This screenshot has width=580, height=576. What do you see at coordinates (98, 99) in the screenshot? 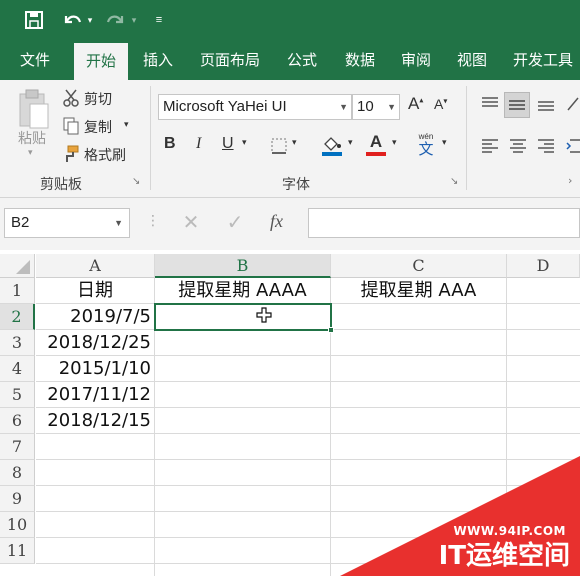
I see `cut-button: 剪切` at bounding box center [98, 99].